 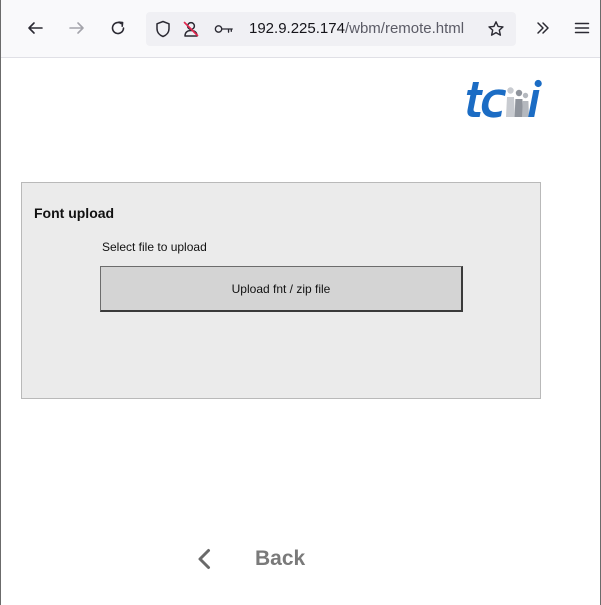 I want to click on url-path: /wbm/remote.html, so click(x=404, y=28).